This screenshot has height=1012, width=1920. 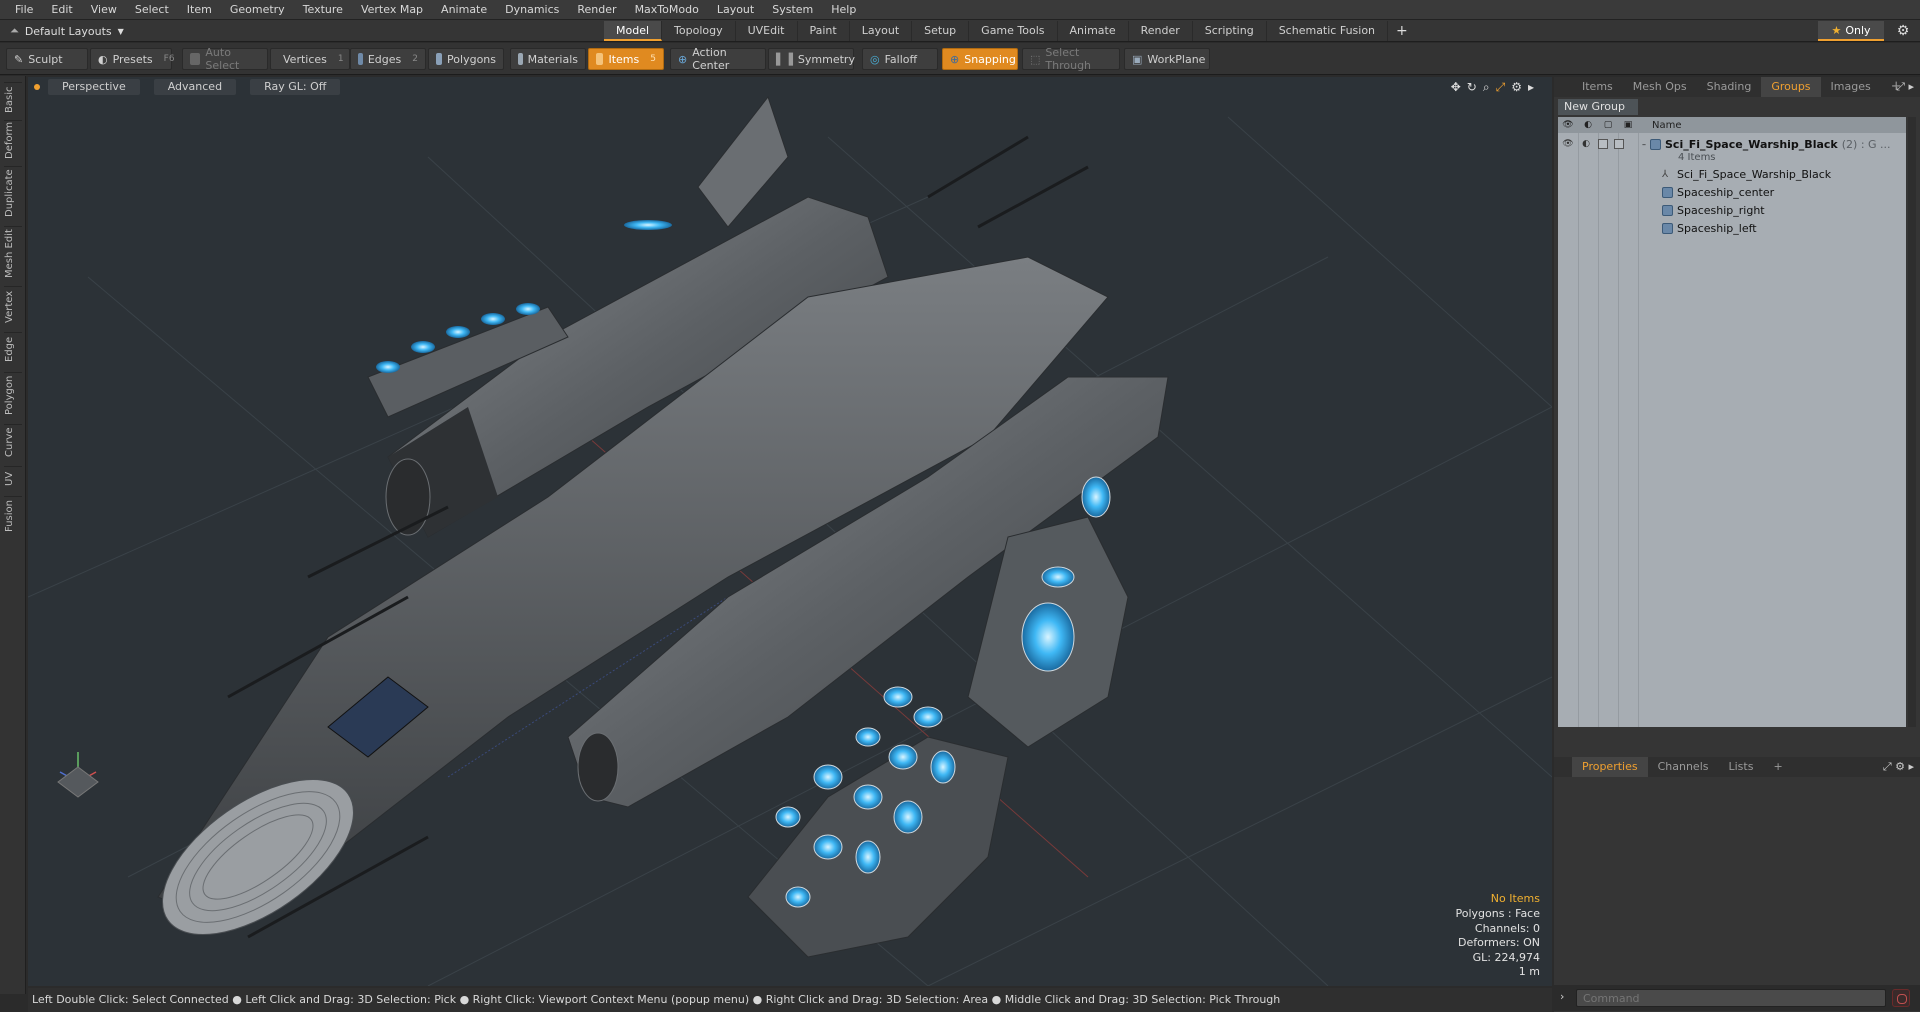 I want to click on only-toggle: ★ Only, so click(x=1851, y=31).